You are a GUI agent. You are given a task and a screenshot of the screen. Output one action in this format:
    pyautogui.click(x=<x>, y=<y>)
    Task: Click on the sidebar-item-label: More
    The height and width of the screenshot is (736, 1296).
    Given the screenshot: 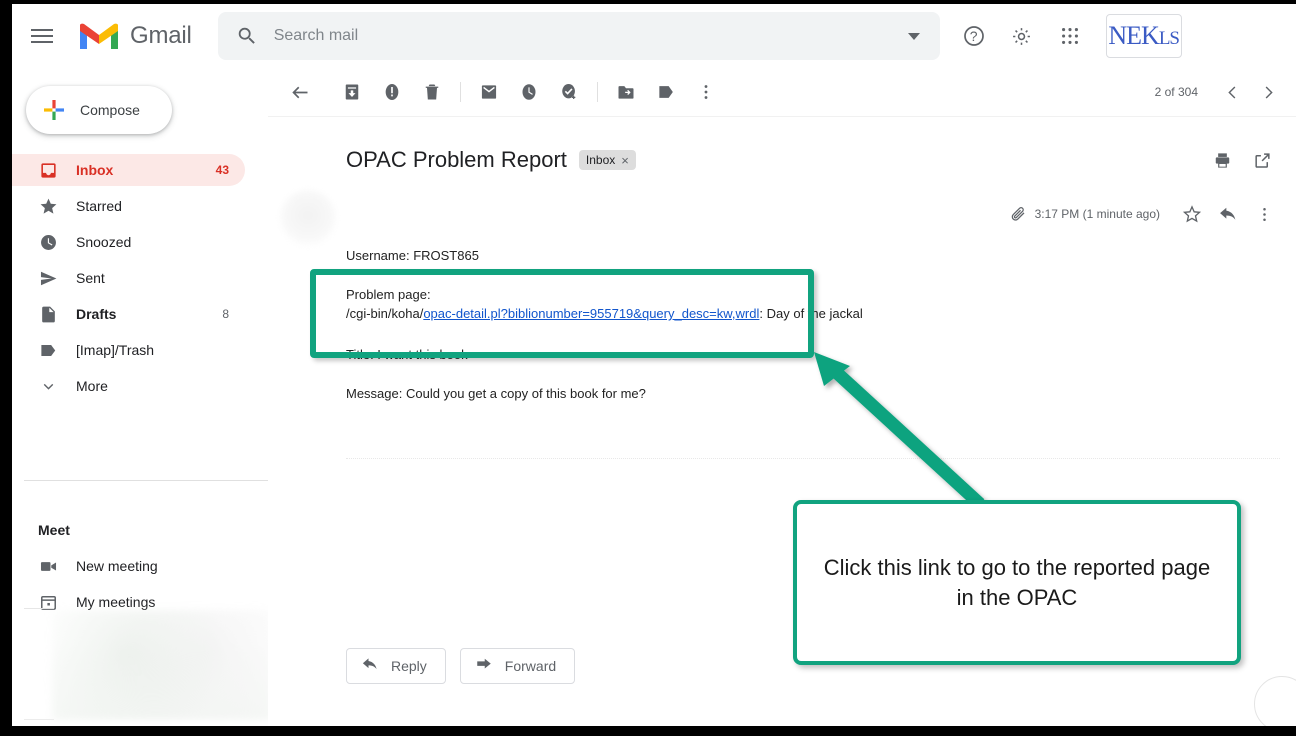 What is the action you would take?
    pyautogui.click(x=92, y=386)
    